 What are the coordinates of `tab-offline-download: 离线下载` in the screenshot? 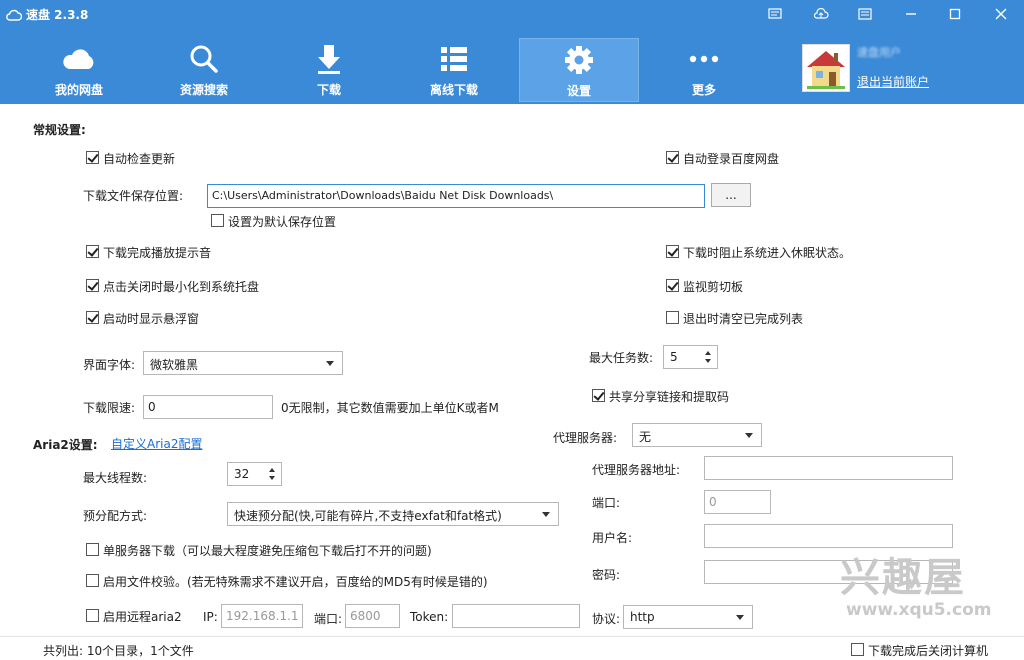 It's located at (454, 70).